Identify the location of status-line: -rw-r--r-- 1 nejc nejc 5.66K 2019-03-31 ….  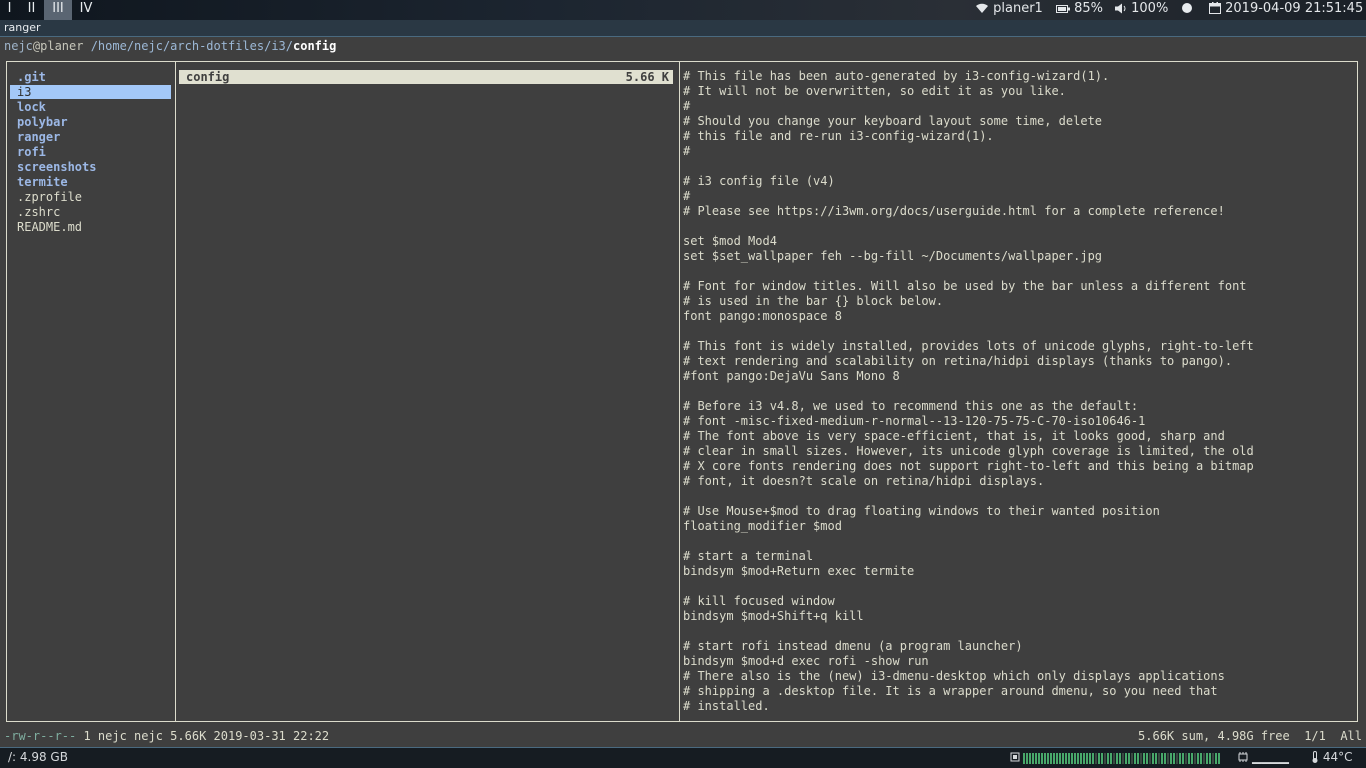
(166, 736).